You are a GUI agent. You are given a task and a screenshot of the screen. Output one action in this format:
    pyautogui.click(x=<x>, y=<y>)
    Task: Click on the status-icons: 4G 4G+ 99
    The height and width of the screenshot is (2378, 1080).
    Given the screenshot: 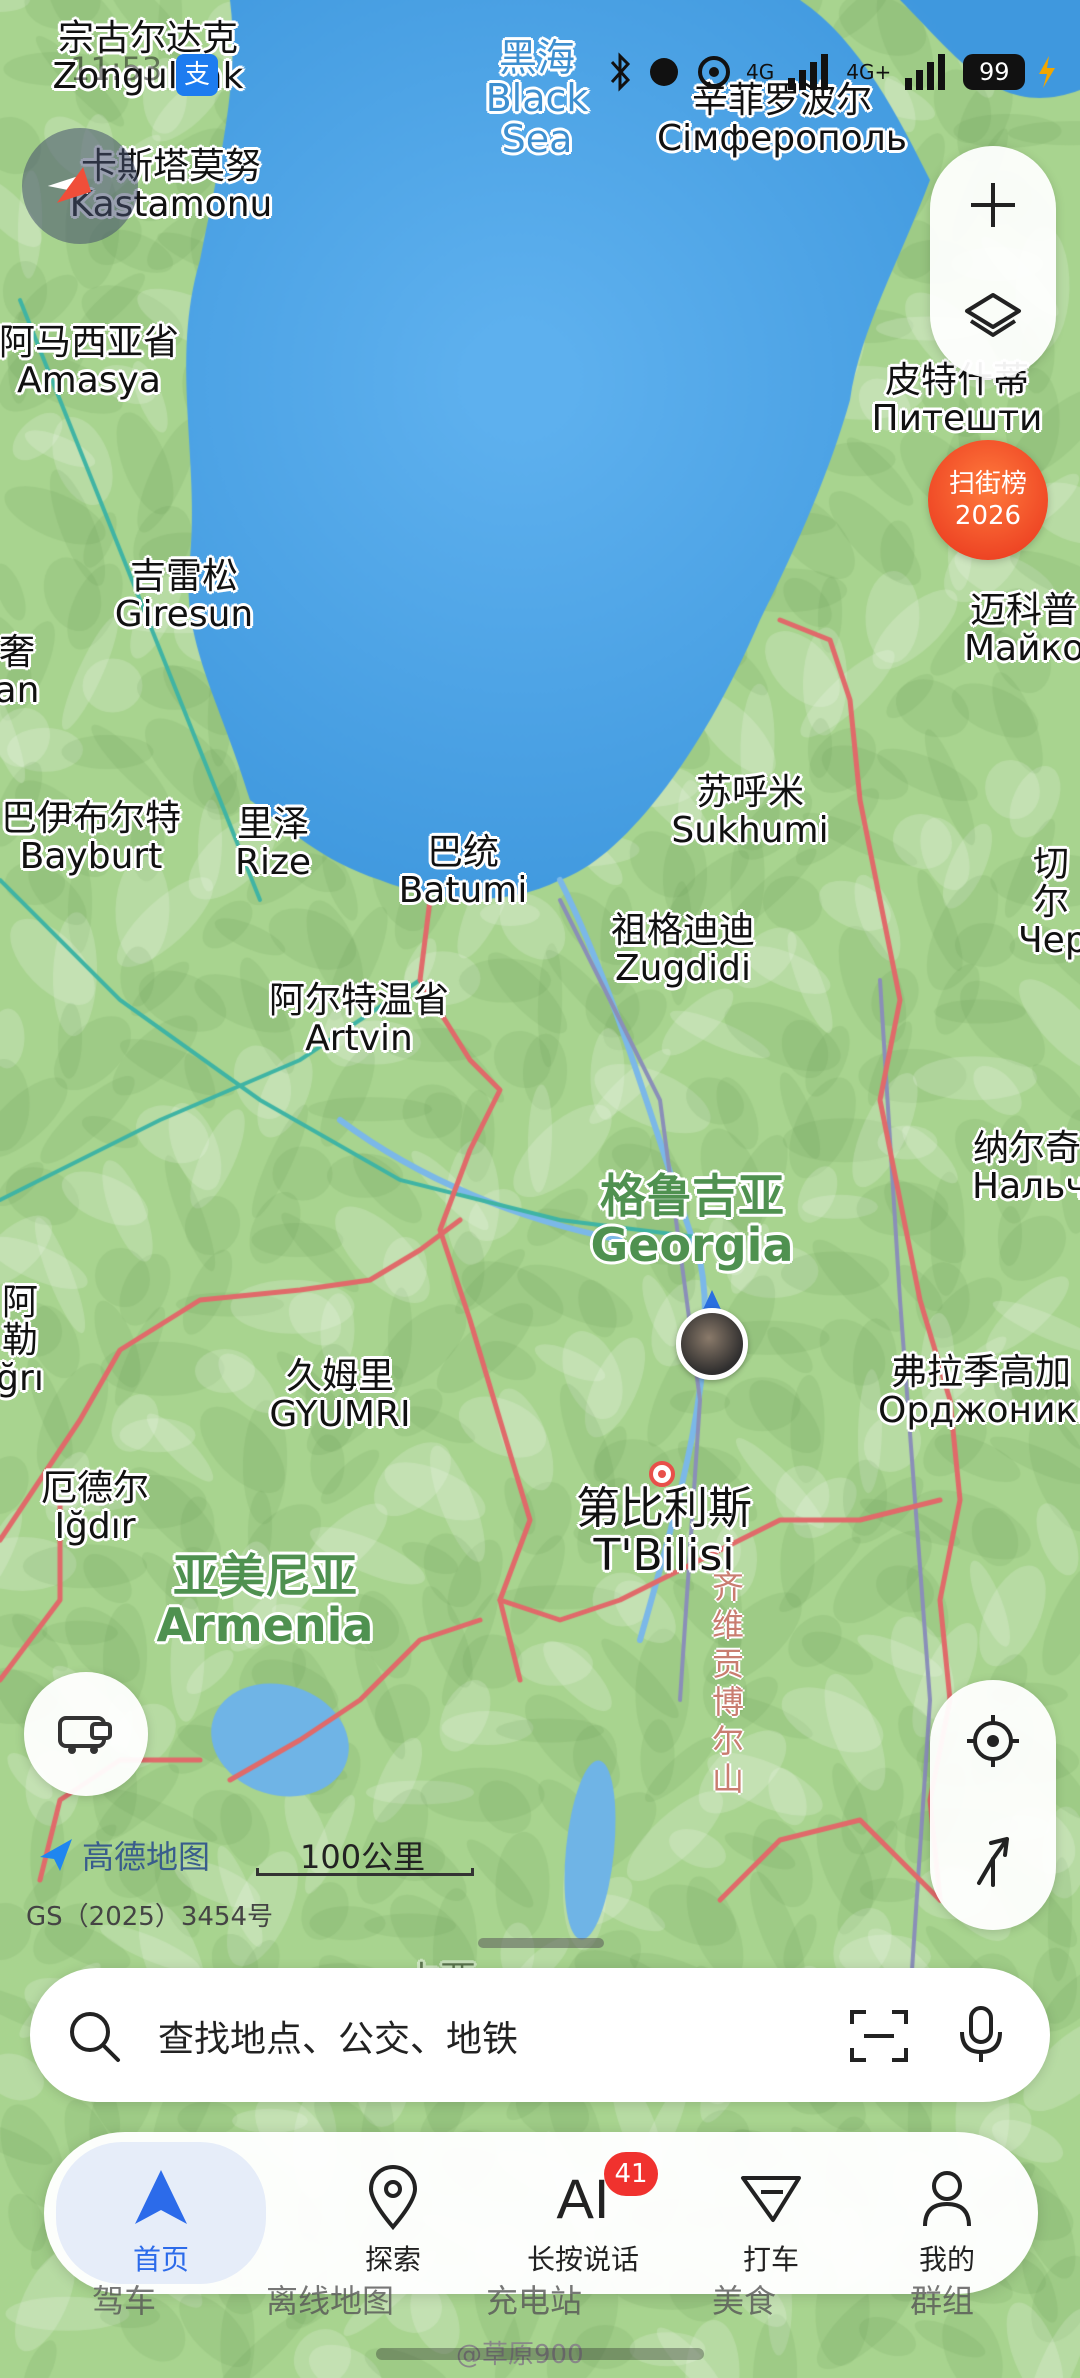 What is the action you would take?
    pyautogui.click(x=832, y=72)
    